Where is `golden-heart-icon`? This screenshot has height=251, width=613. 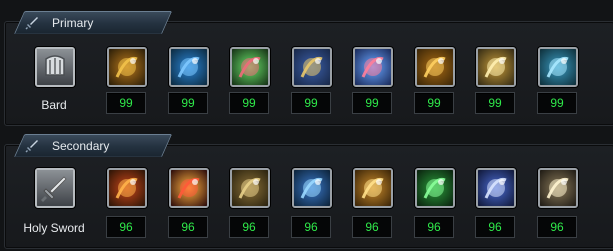
golden-heart-icon is located at coordinates (435, 67).